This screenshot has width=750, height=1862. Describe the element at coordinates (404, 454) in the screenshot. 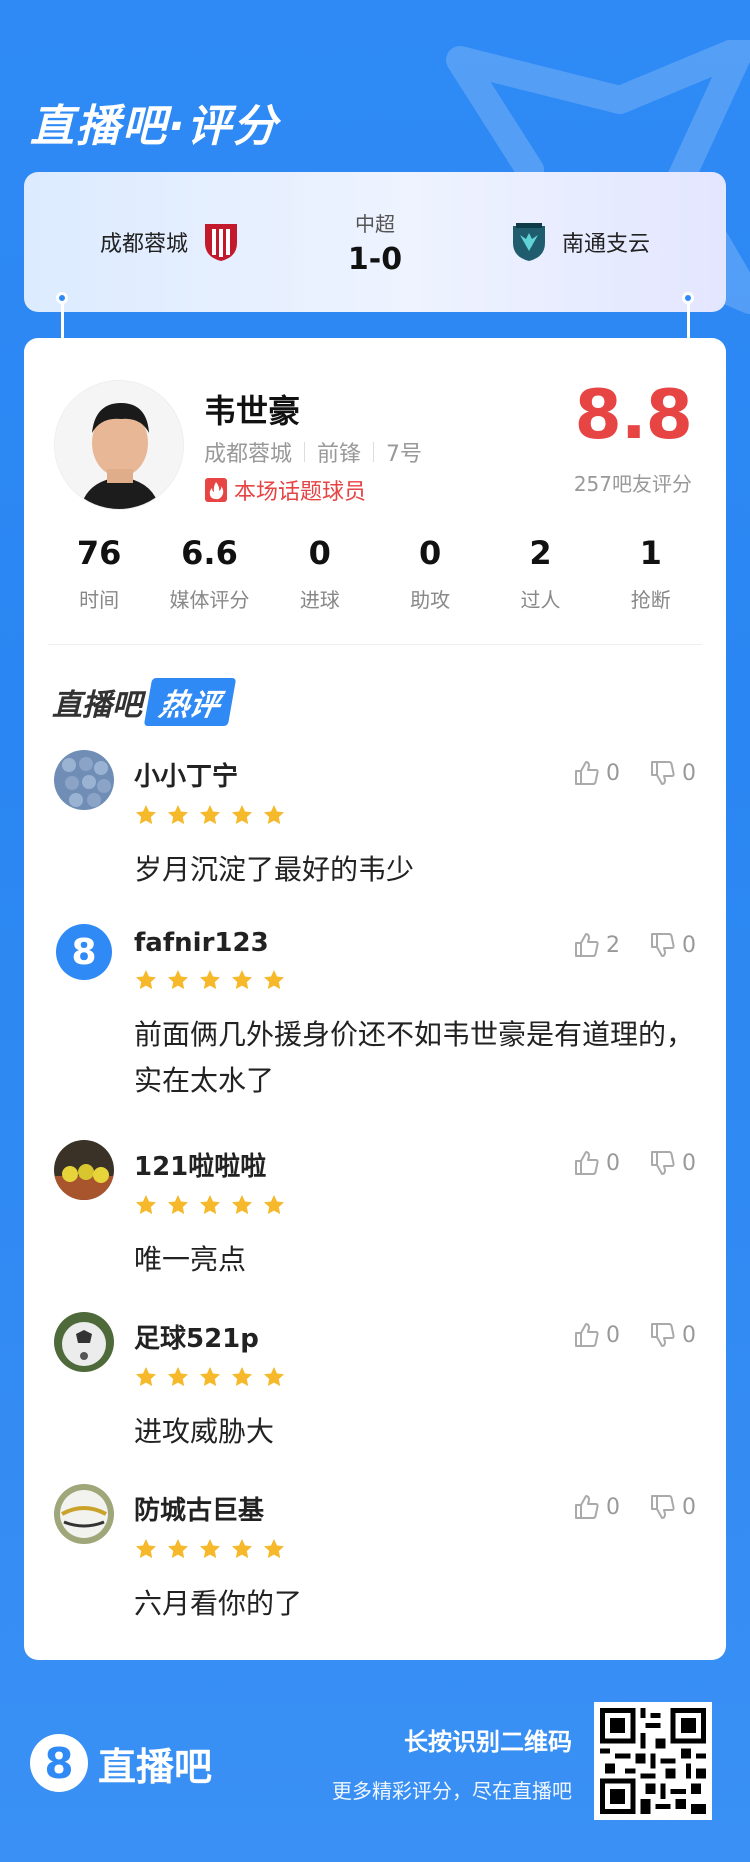

I see `player-number: 7号` at that location.